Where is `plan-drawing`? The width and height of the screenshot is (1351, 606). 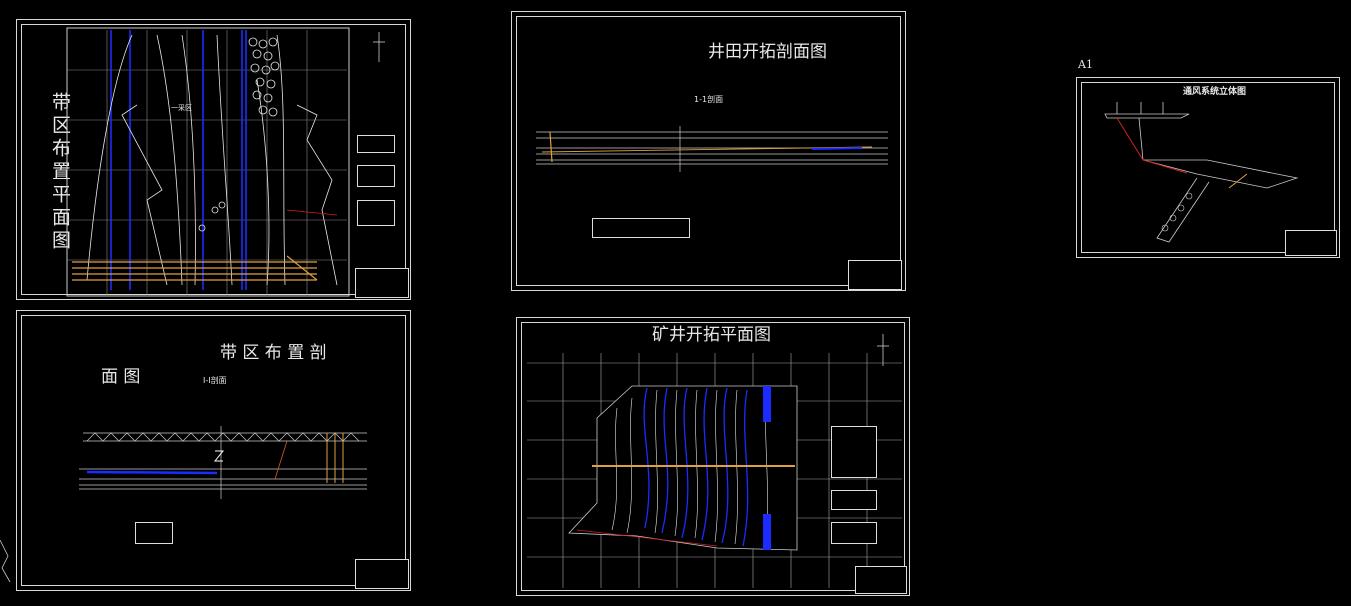 plan-drawing is located at coordinates (225, 162).